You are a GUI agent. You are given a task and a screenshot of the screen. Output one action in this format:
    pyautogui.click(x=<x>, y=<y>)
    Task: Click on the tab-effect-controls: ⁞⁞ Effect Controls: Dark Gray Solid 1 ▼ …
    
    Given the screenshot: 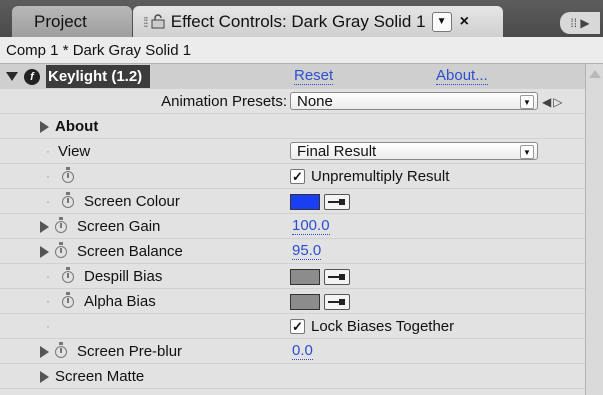 What is the action you would take?
    pyautogui.click(x=318, y=21)
    